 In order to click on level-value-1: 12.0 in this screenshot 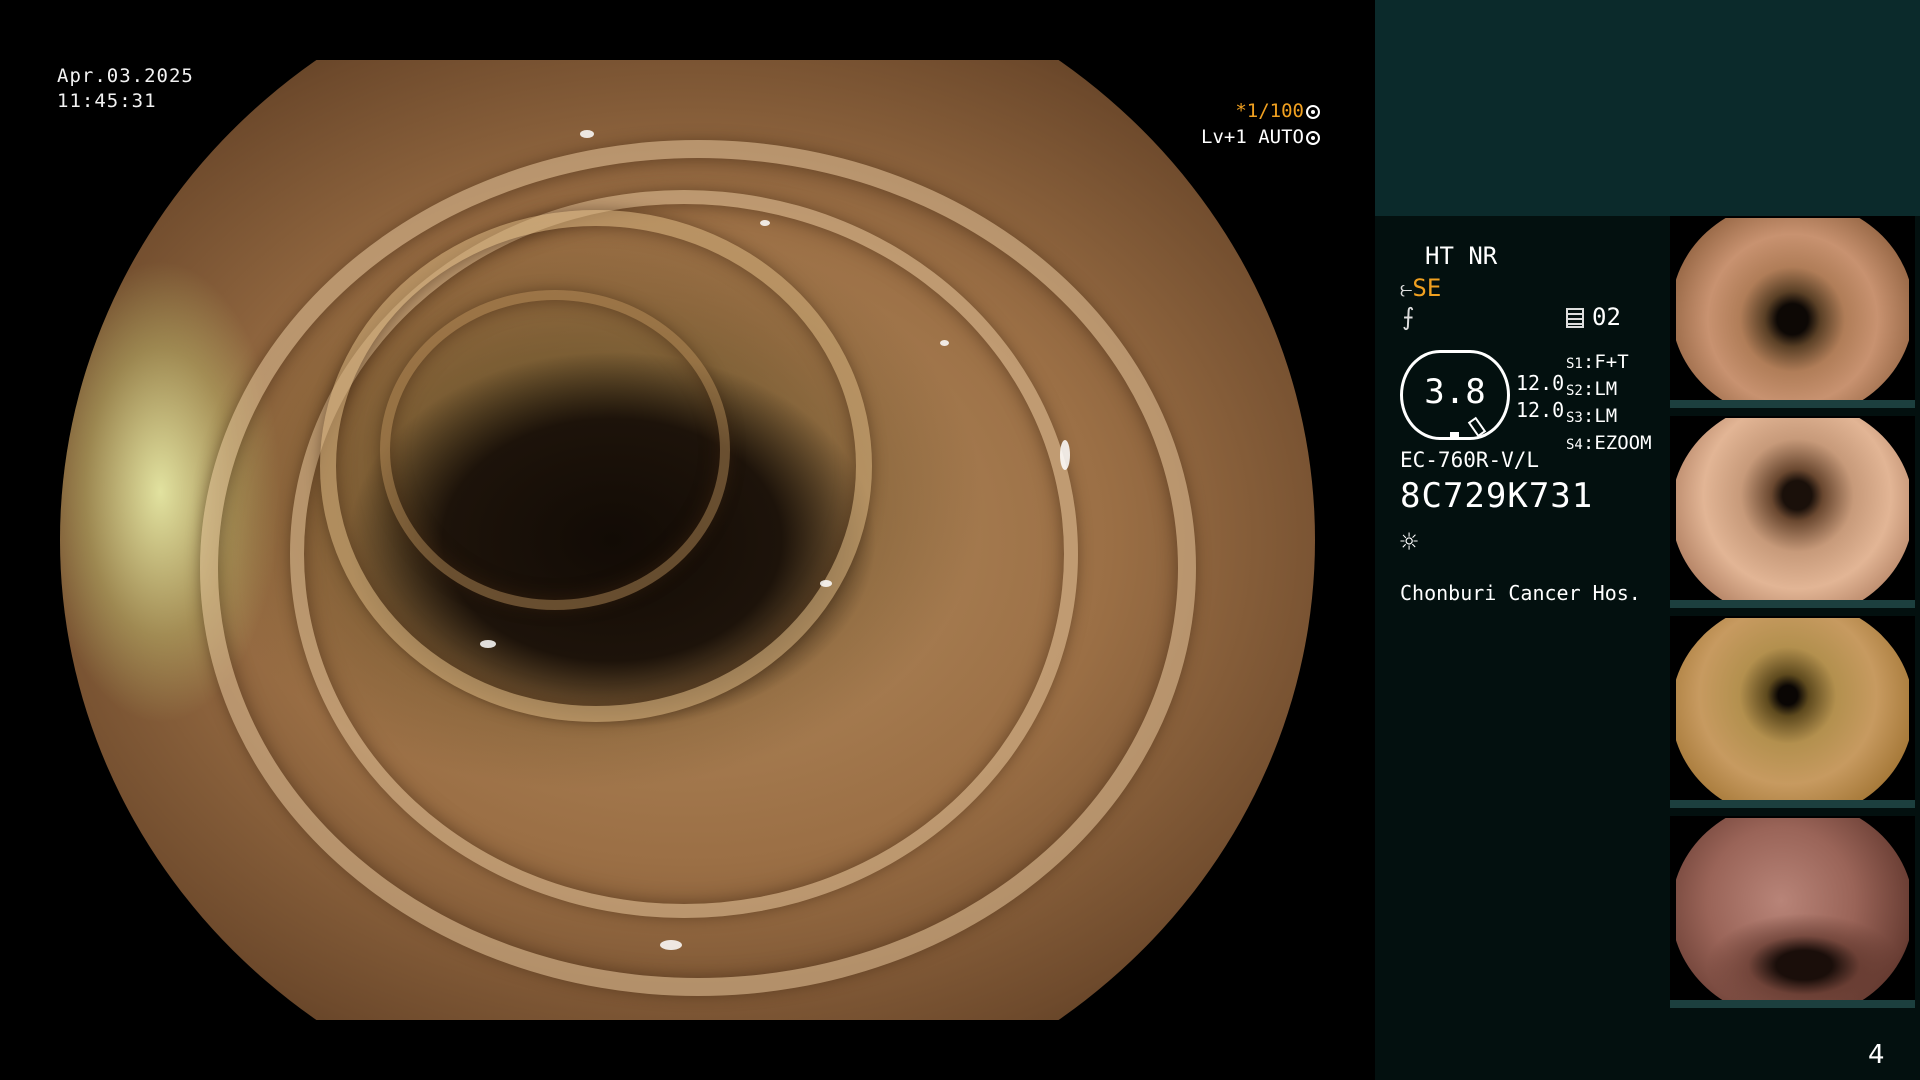, I will do `click(1540, 383)`.